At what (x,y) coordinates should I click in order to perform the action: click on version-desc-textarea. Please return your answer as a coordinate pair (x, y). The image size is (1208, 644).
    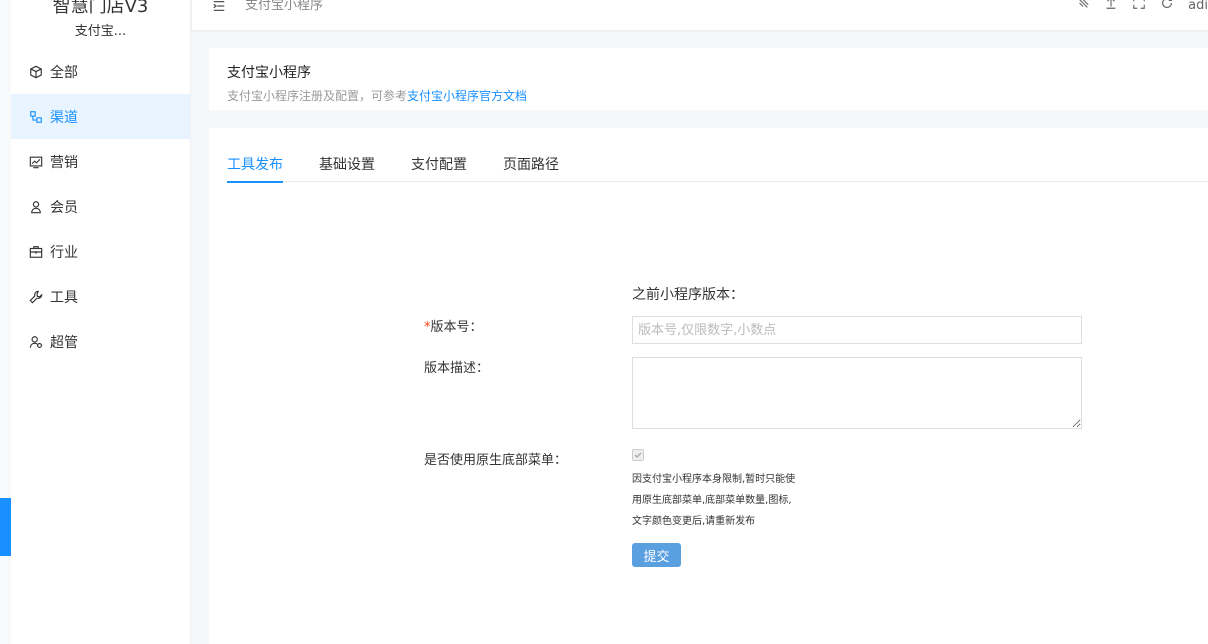
    Looking at the image, I should click on (857, 393).